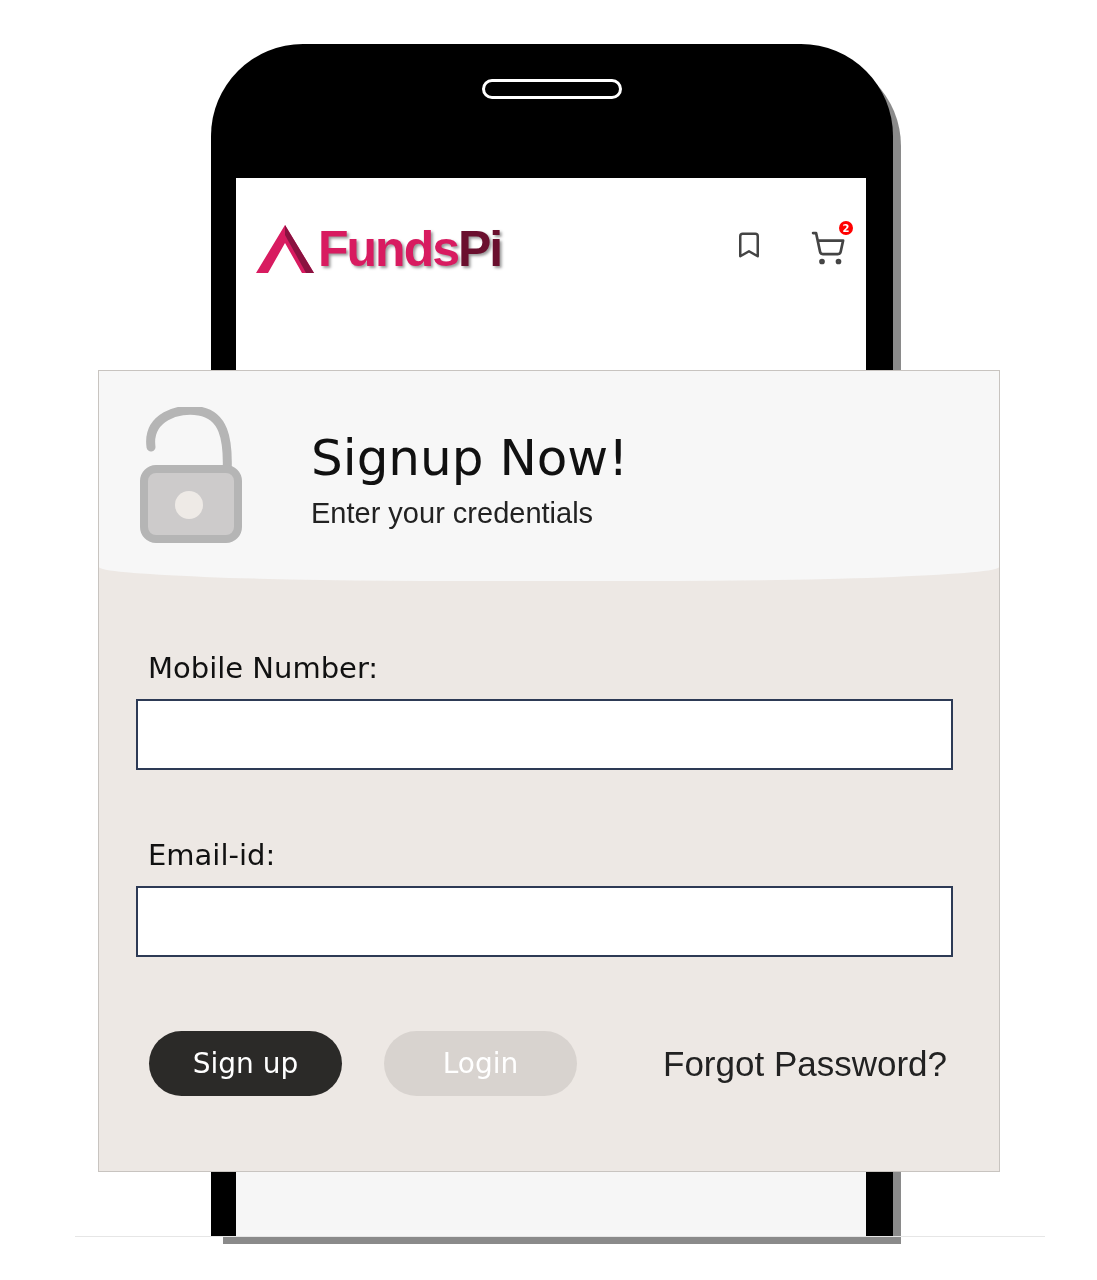 The height and width of the screenshot is (1280, 1097). What do you see at coordinates (245, 1063) in the screenshot?
I see `signup-button: Sign up` at bounding box center [245, 1063].